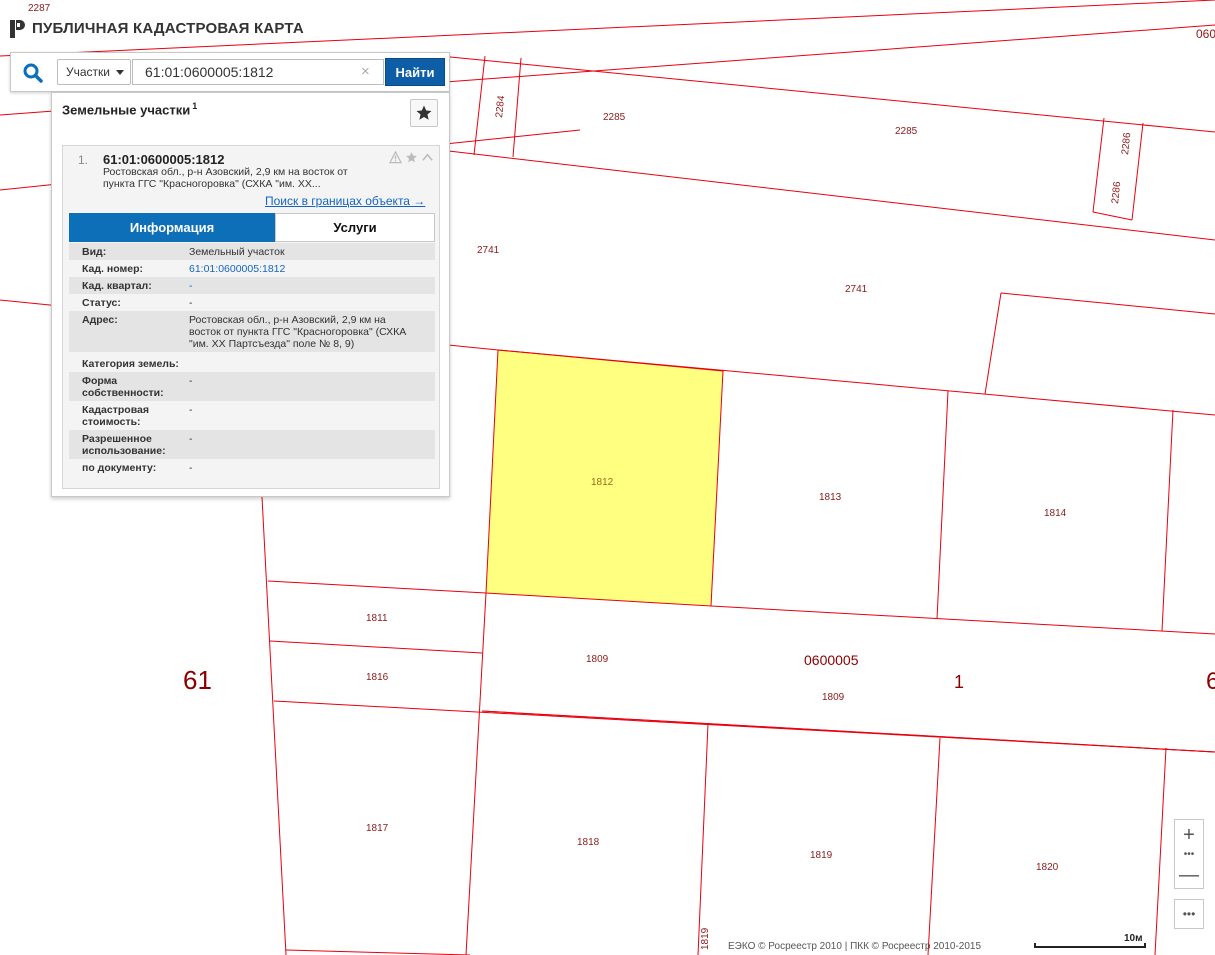 This screenshot has width=1215, height=955. What do you see at coordinates (101, 303) in the screenshot?
I see `info-key: Статус:` at bounding box center [101, 303].